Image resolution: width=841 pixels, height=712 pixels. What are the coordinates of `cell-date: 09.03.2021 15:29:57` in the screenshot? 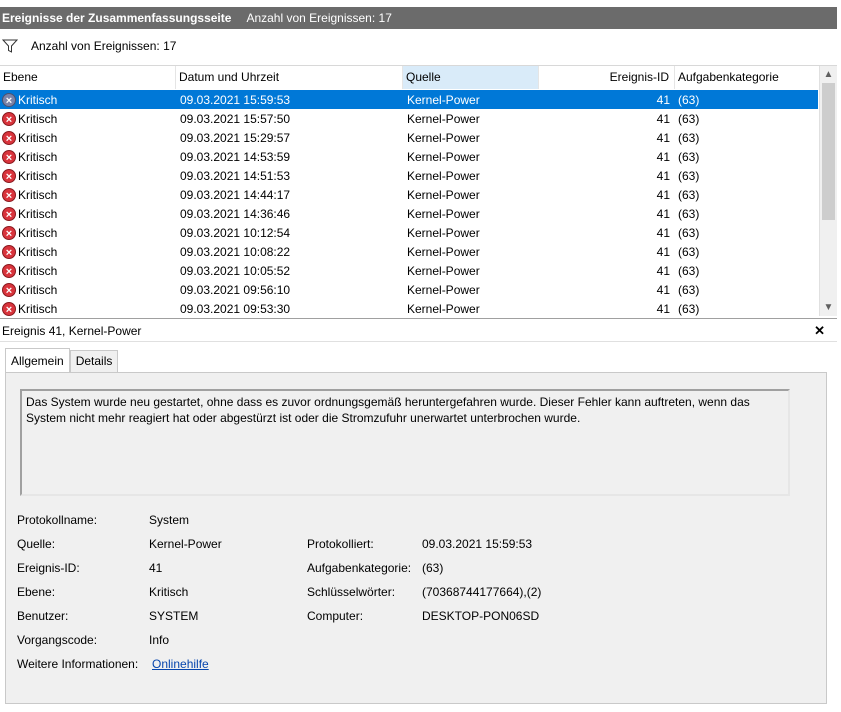 It's located at (235, 137).